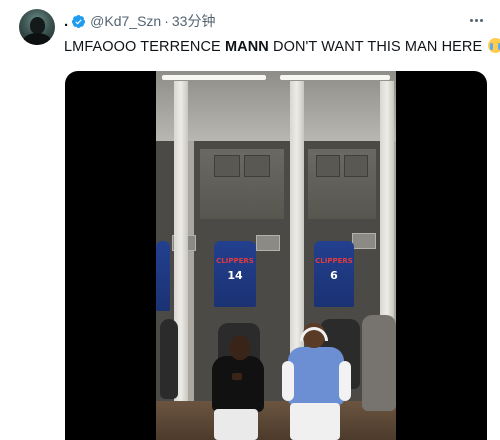 Image resolution: width=500 pixels, height=440 pixels. What do you see at coordinates (276, 420) in the screenshot?
I see `floor` at bounding box center [276, 420].